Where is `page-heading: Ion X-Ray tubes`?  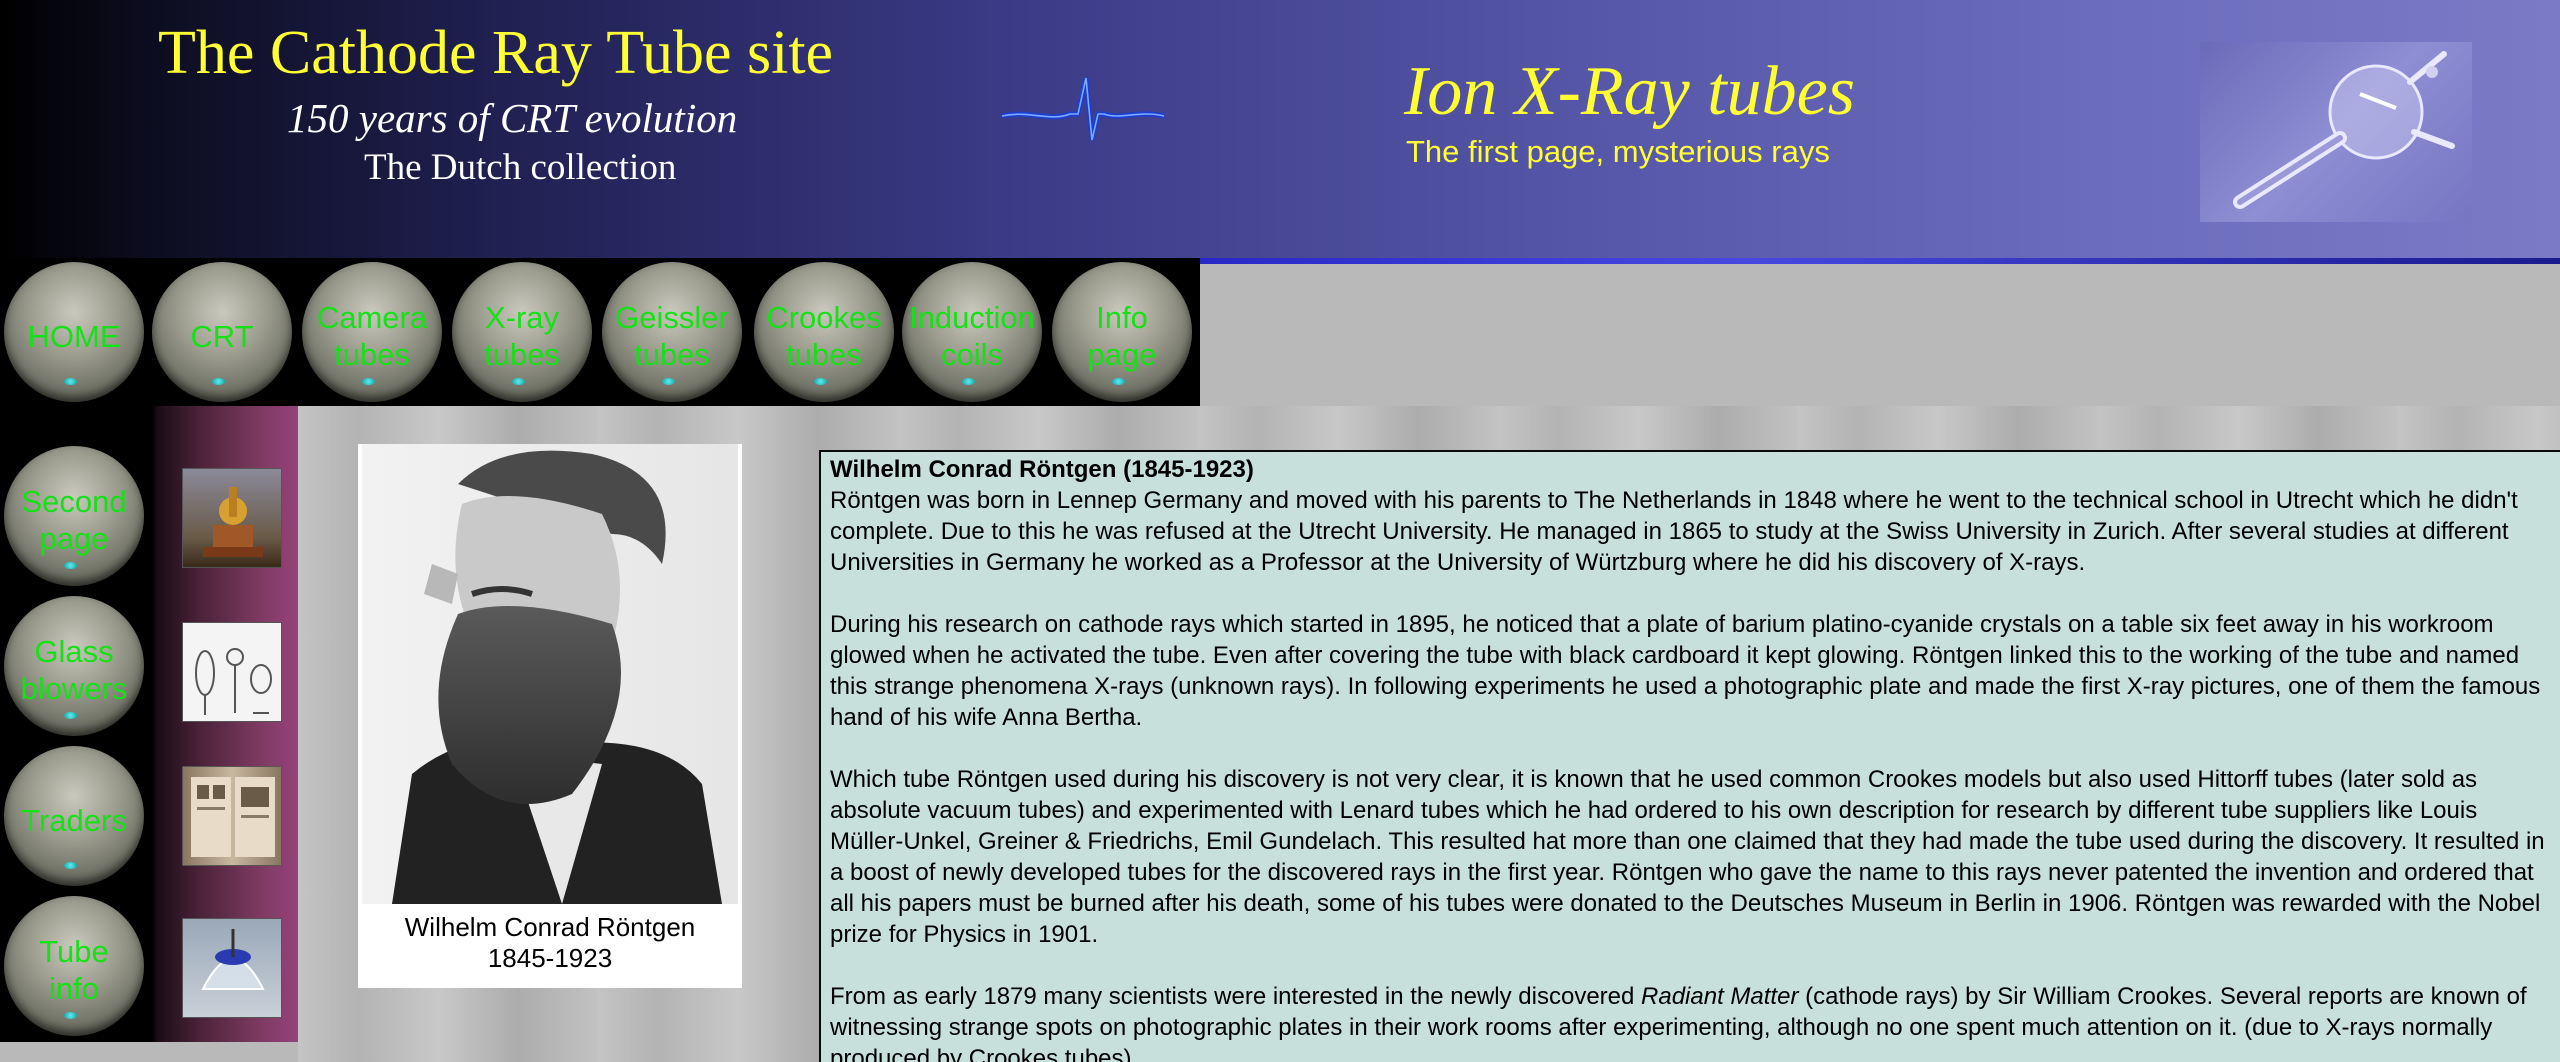
page-heading: Ion X-Ray tubes is located at coordinates (1629, 91).